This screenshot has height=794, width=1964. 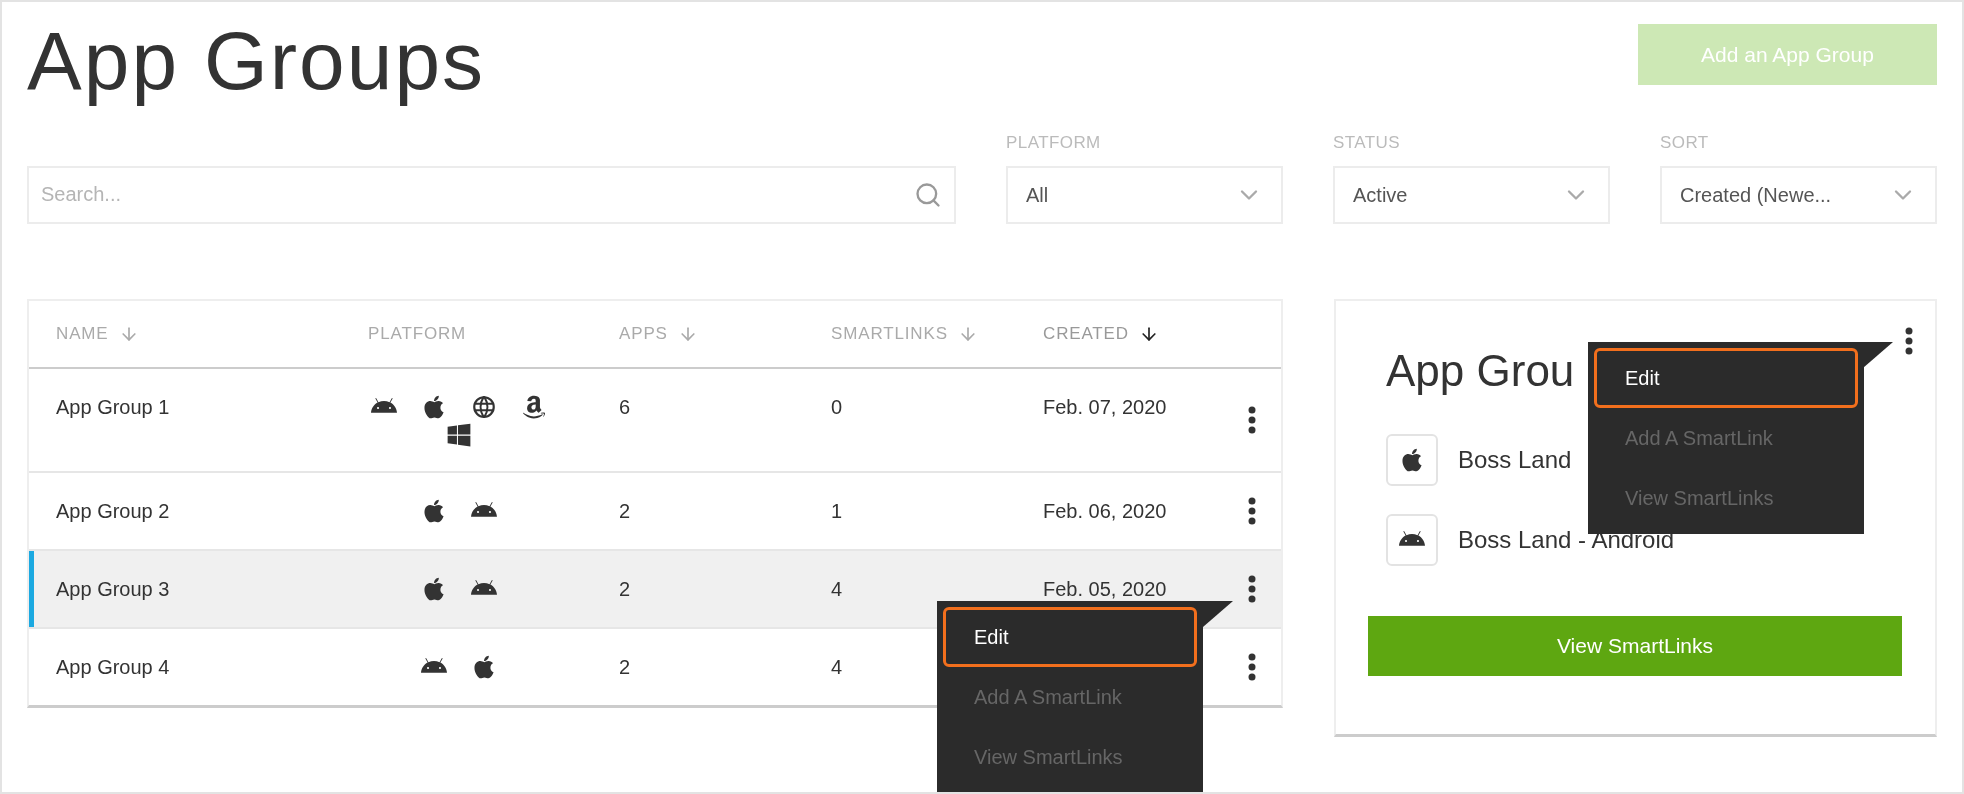 I want to click on search-icon, so click(x=928, y=194).